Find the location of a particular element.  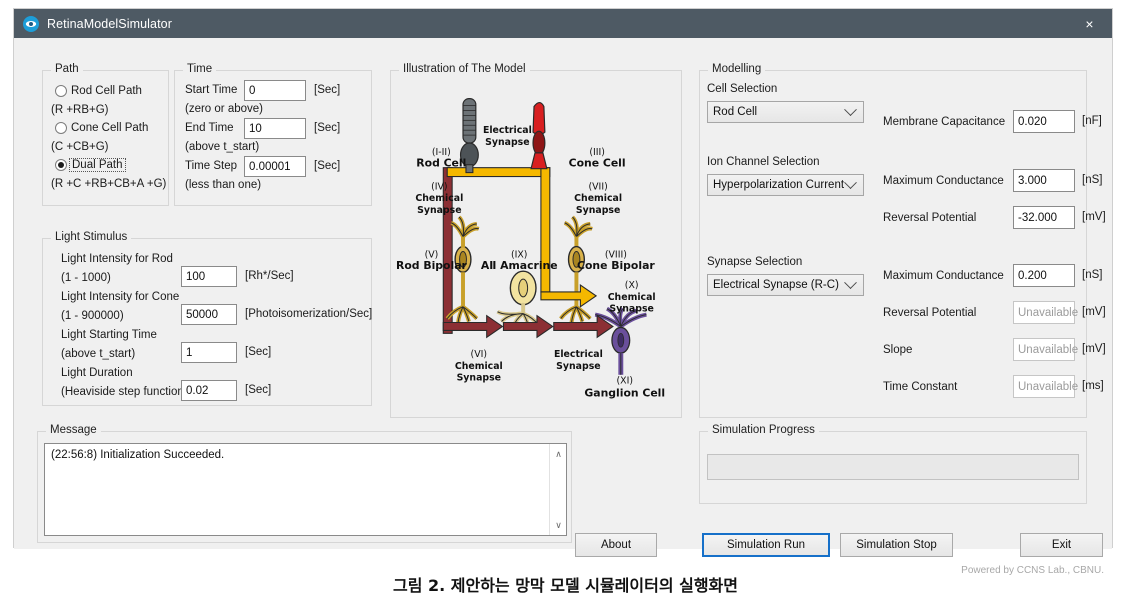

syn-max-conductance-label: Maximum Conductance is located at coordinates (943, 276).